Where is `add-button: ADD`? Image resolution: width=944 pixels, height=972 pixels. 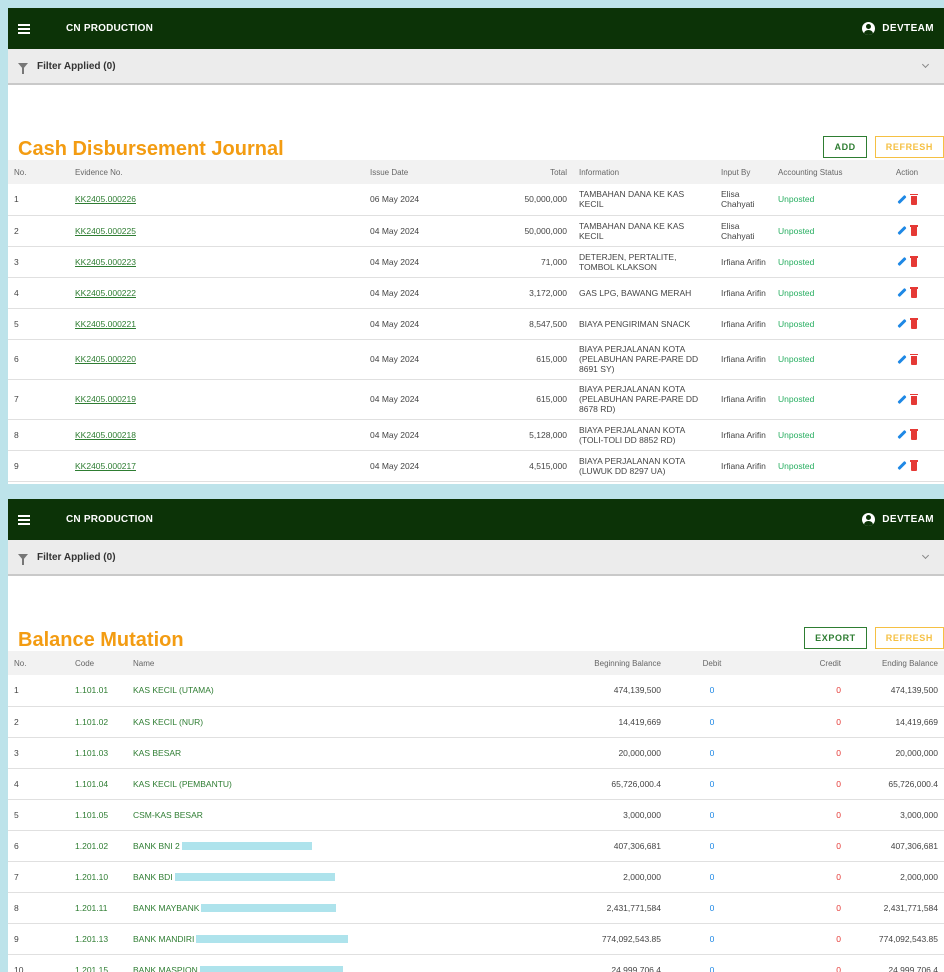
add-button: ADD is located at coordinates (845, 147).